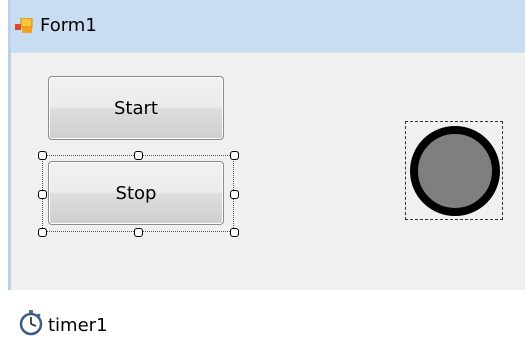 The height and width of the screenshot is (353, 525). Describe the element at coordinates (136, 108) in the screenshot. I see `start-button: Start` at that location.